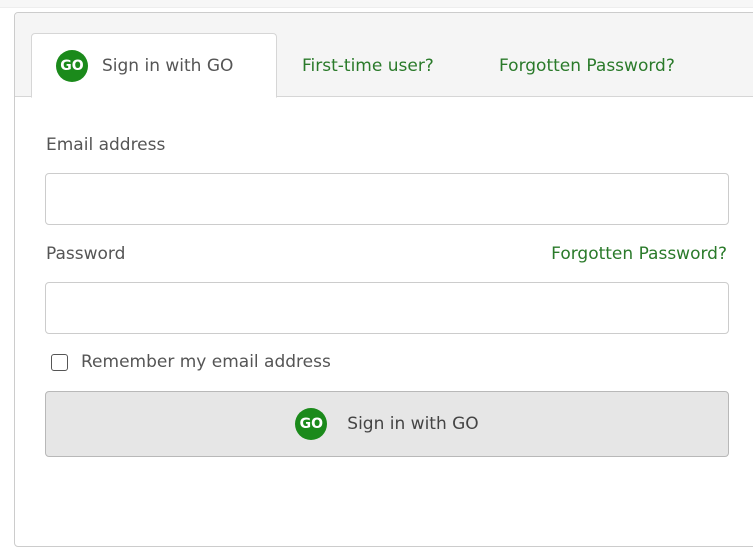 The width and height of the screenshot is (753, 548). Describe the element at coordinates (206, 362) in the screenshot. I see `remember-label: Remember my email address` at that location.